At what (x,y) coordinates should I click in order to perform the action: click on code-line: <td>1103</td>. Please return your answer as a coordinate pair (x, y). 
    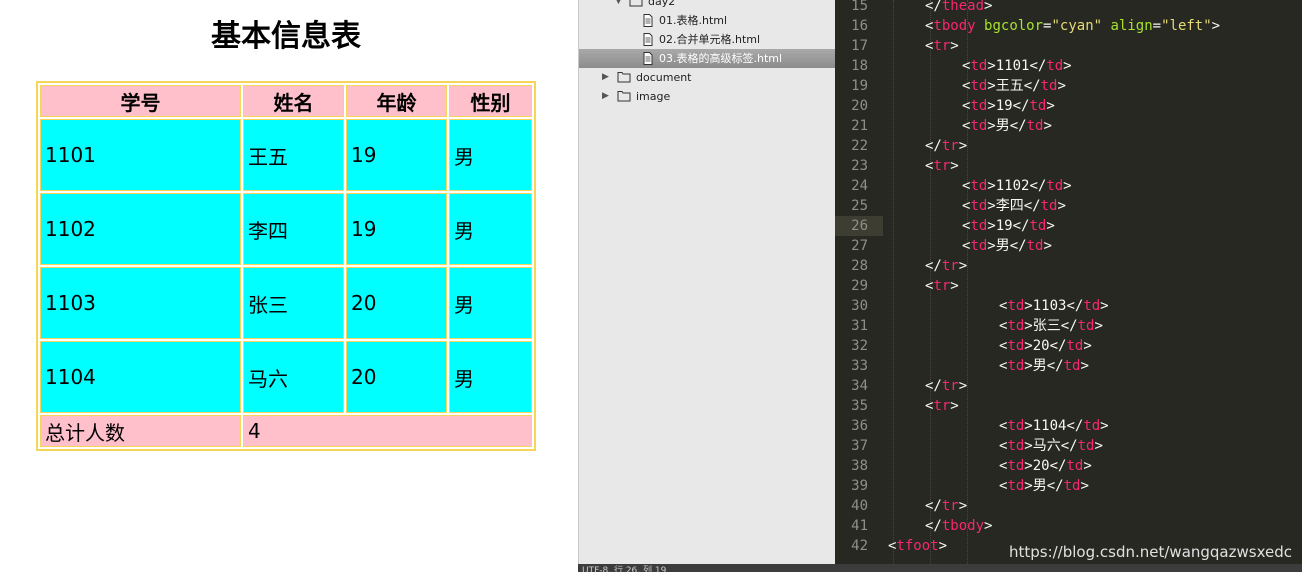
    Looking at the image, I should click on (1054, 306).